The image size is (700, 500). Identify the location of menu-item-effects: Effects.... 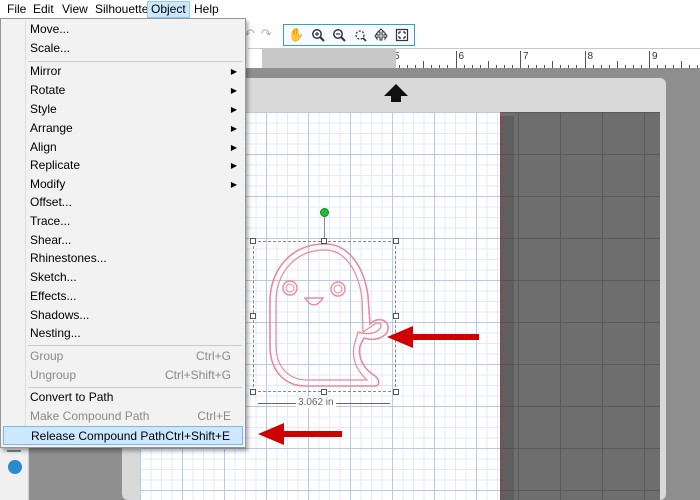
(123, 296).